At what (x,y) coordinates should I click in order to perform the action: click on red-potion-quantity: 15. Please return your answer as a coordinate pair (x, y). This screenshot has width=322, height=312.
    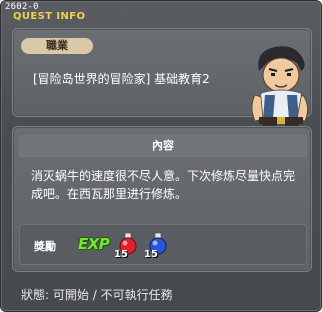
    Looking at the image, I should click on (121, 254).